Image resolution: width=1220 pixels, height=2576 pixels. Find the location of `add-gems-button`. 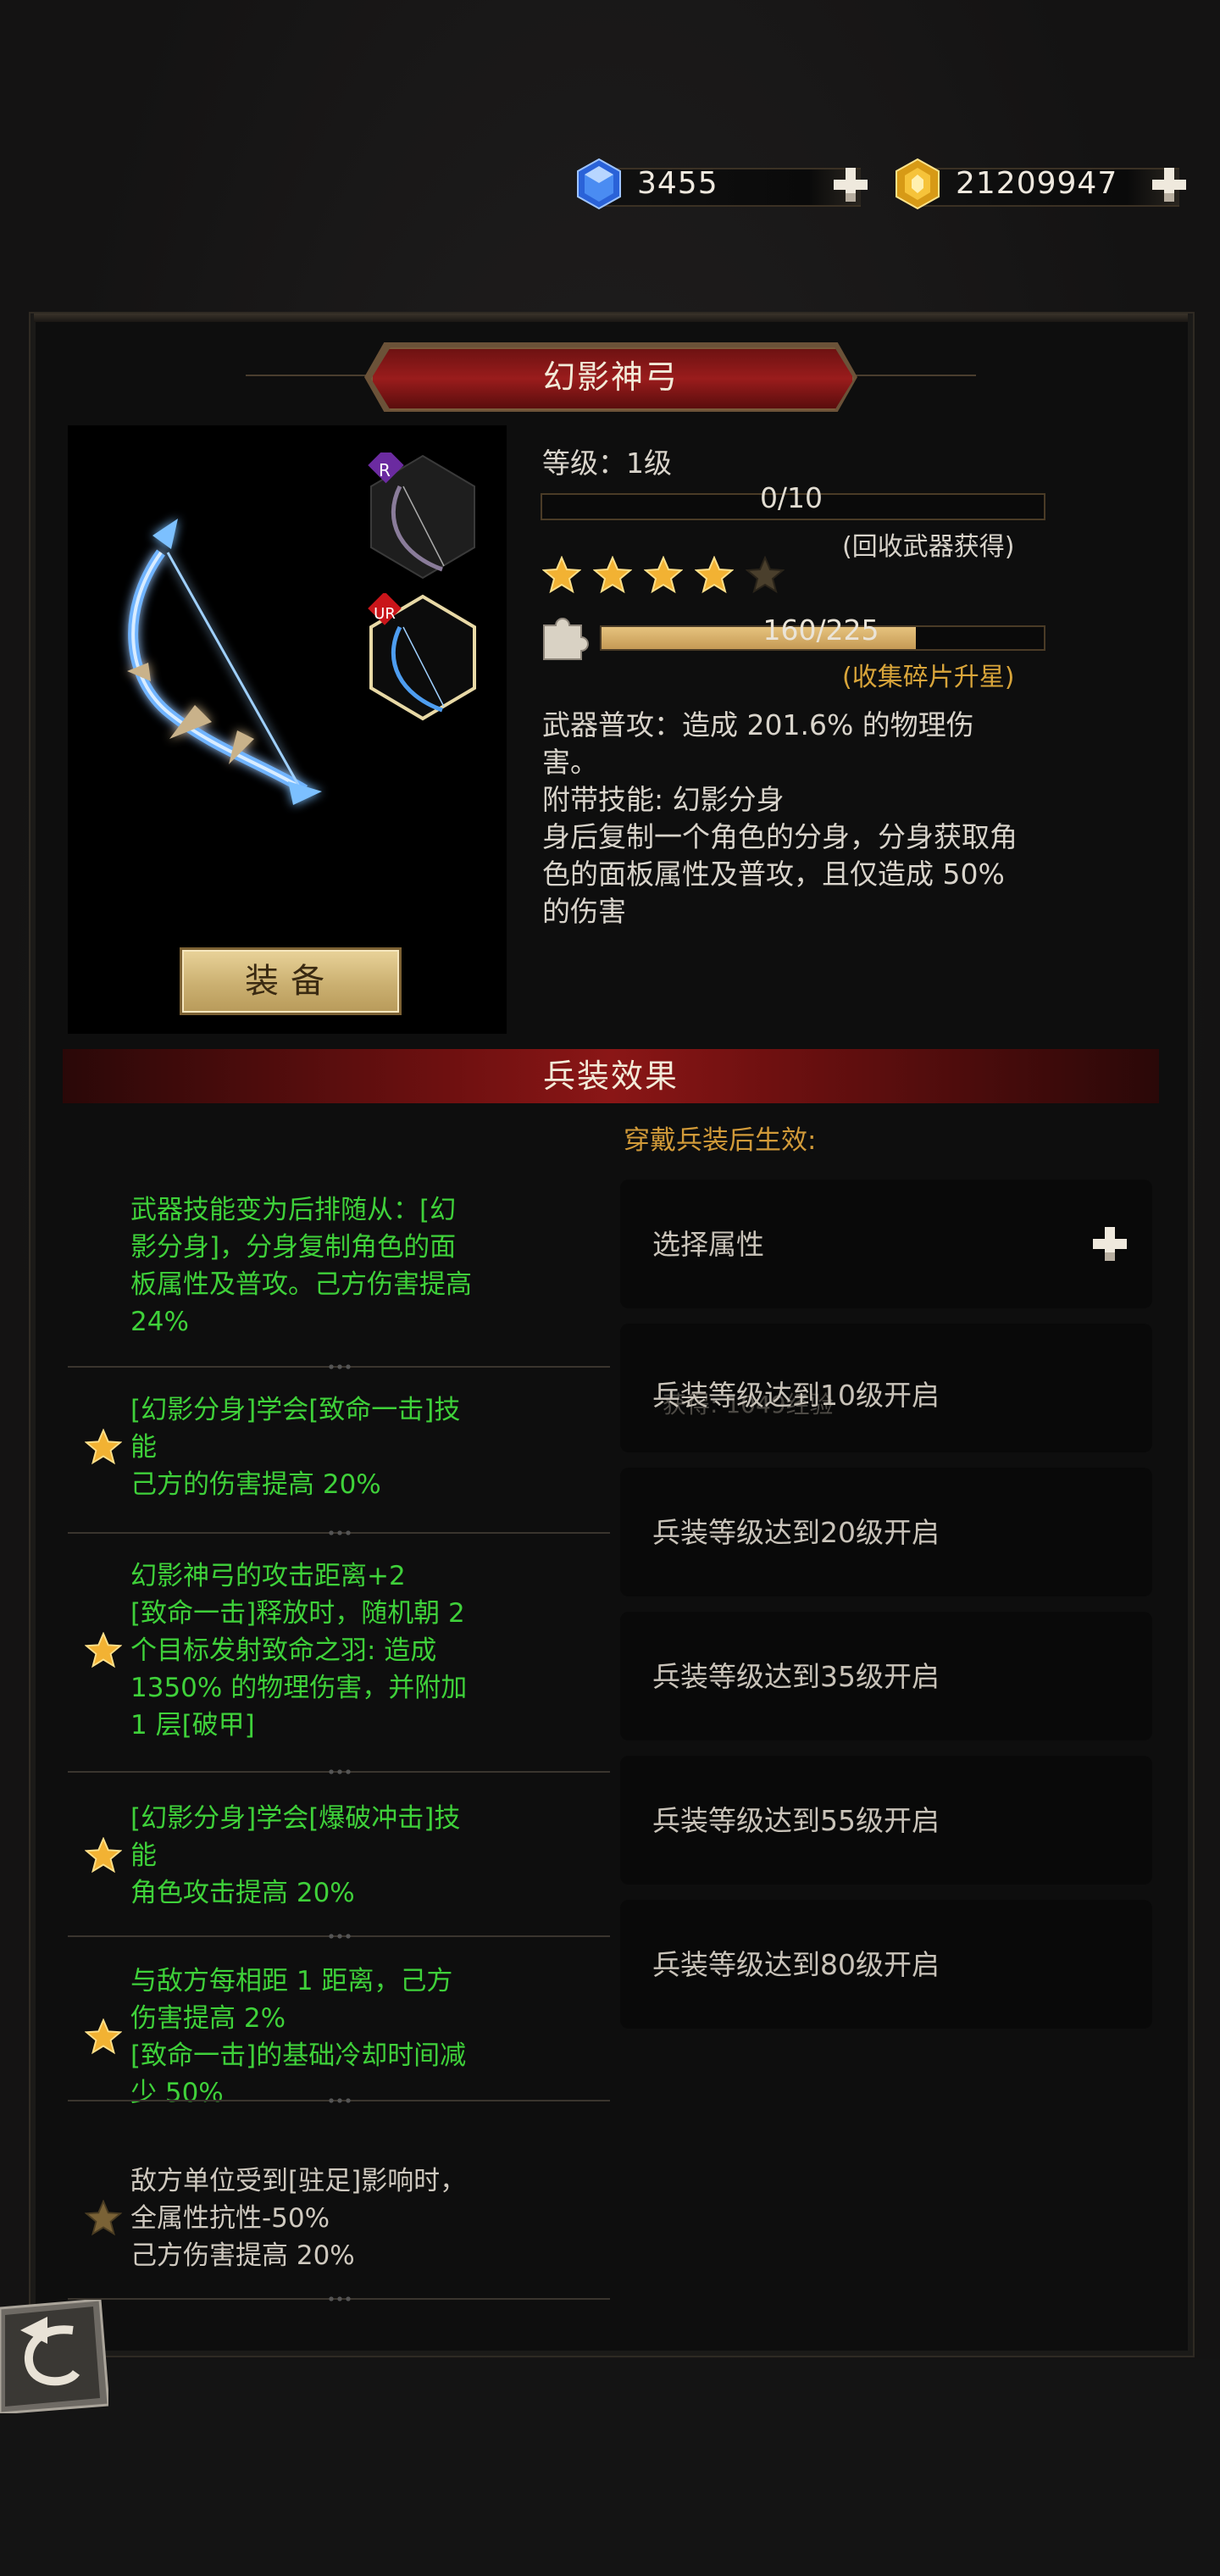

add-gems-button is located at coordinates (850, 184).